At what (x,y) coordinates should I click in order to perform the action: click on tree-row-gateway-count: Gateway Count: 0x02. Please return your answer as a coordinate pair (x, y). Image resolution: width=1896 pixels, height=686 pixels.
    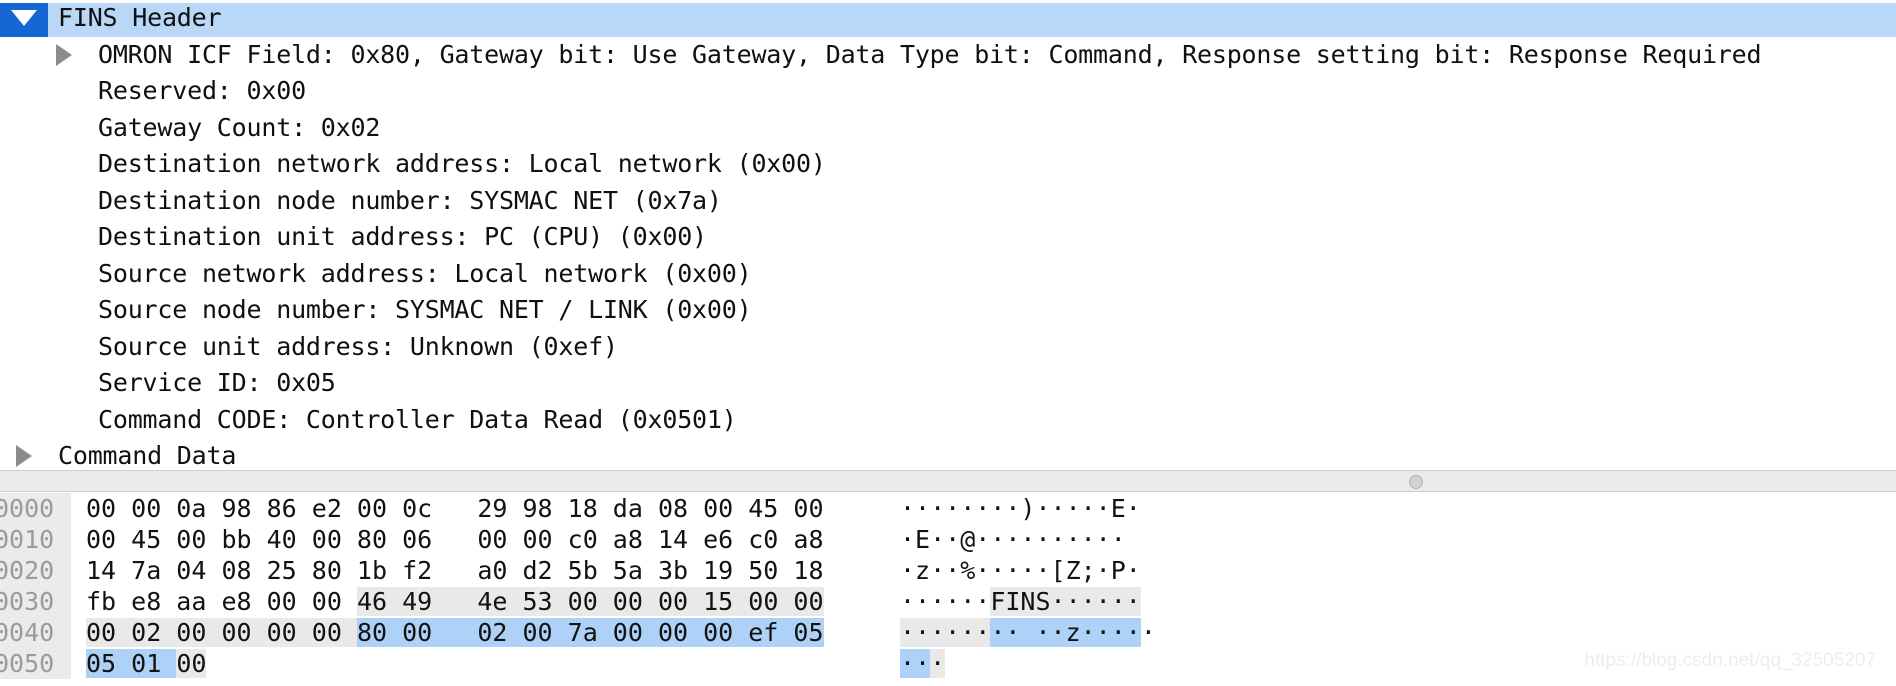
    Looking at the image, I should click on (948, 128).